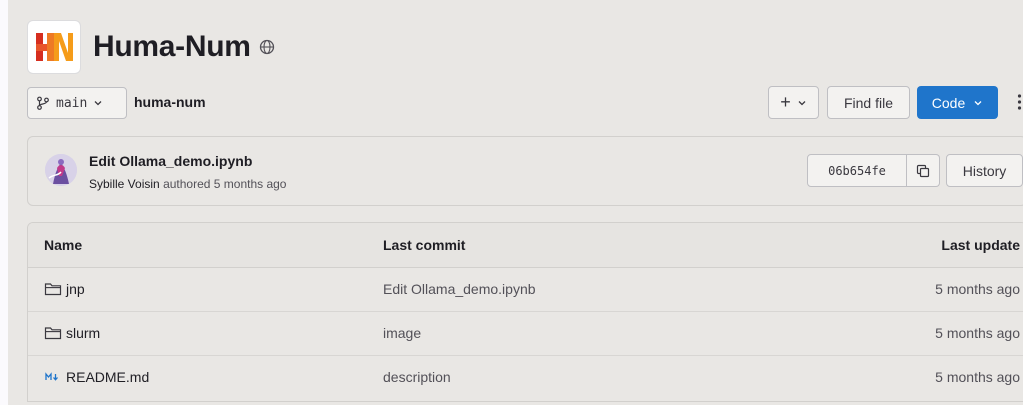 The height and width of the screenshot is (405, 1023). What do you see at coordinates (424, 245) in the screenshot?
I see `column-header-last-commit: Last commit` at bounding box center [424, 245].